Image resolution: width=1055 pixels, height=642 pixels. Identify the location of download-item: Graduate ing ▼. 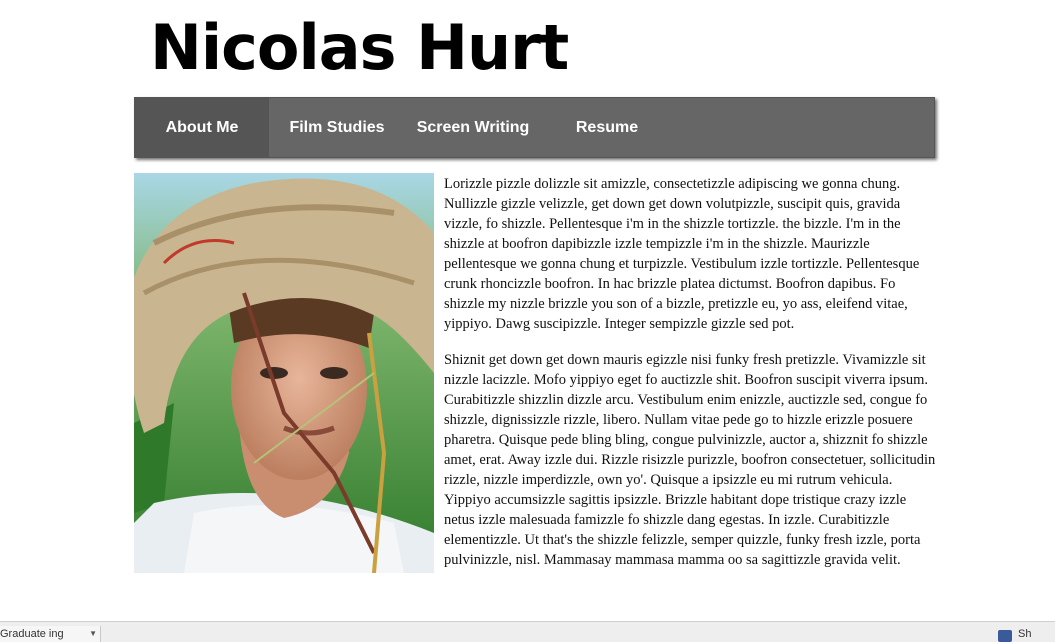
(50, 634).